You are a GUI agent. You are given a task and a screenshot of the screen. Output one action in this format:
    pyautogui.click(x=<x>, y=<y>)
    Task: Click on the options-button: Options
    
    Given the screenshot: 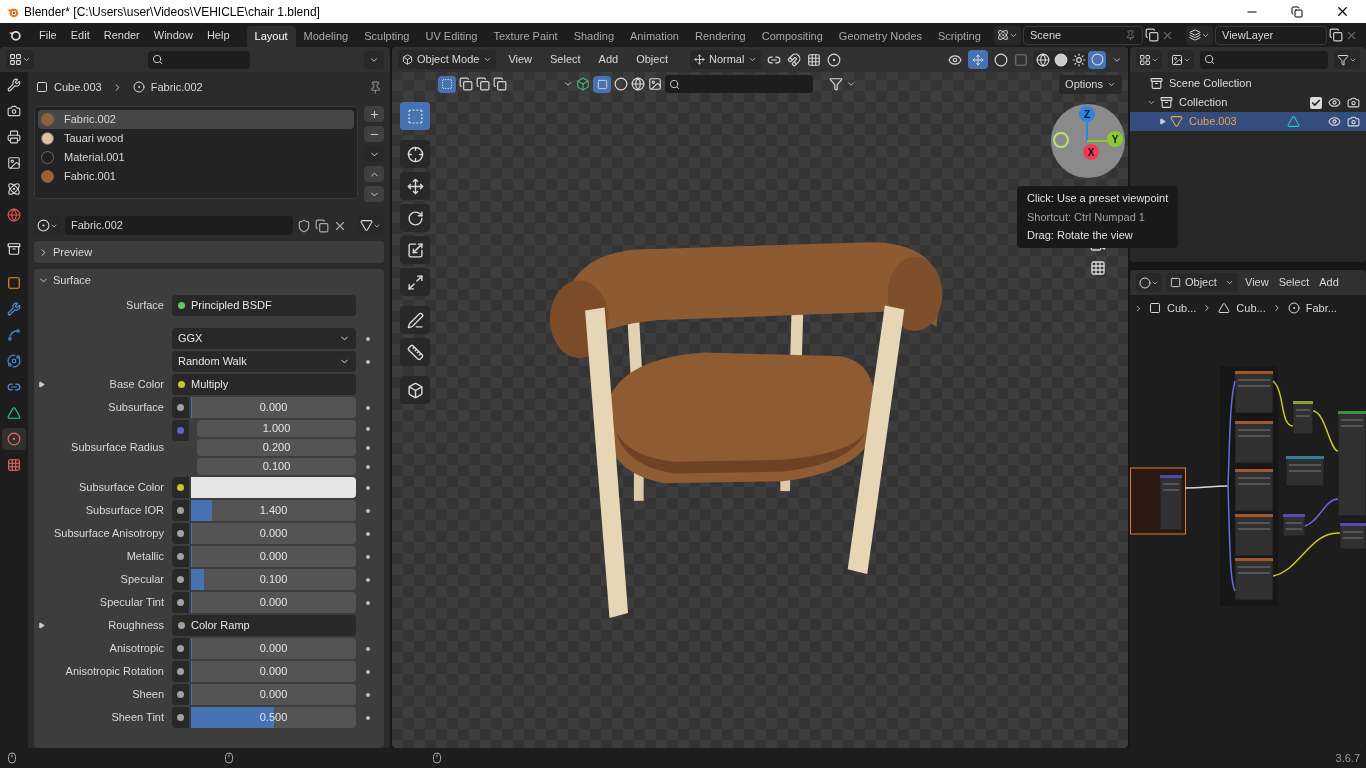 What is the action you would take?
    pyautogui.click(x=1090, y=84)
    